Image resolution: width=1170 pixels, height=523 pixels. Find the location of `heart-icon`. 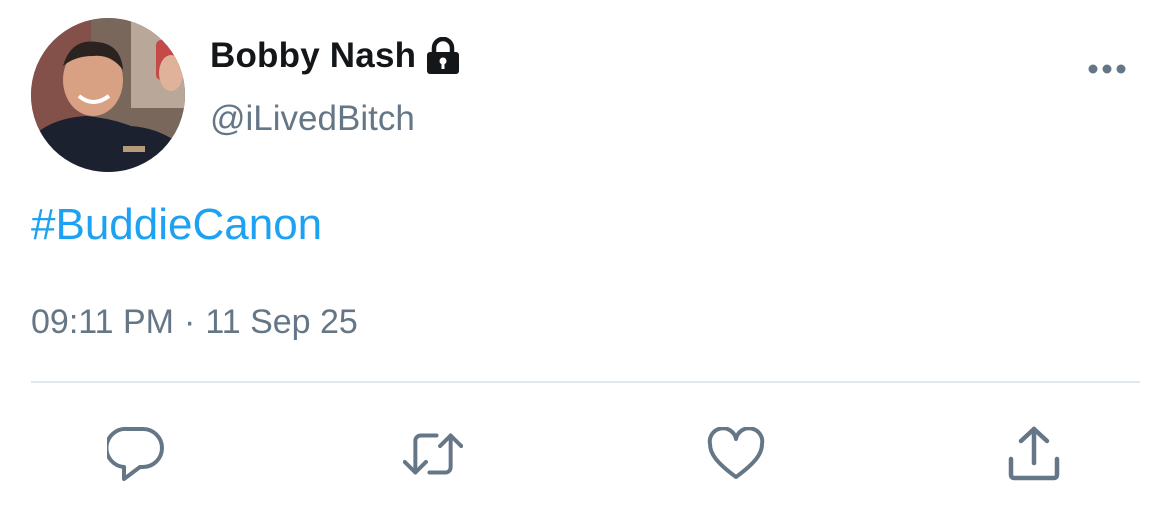

heart-icon is located at coordinates (736, 453).